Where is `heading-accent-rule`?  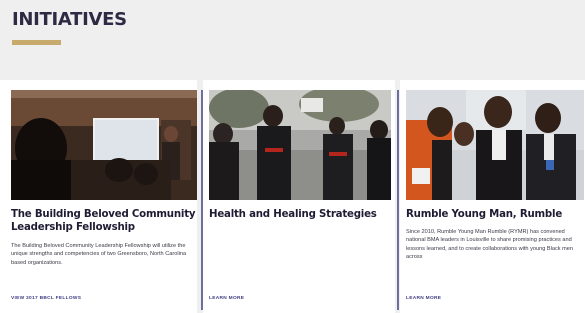 heading-accent-rule is located at coordinates (36, 42).